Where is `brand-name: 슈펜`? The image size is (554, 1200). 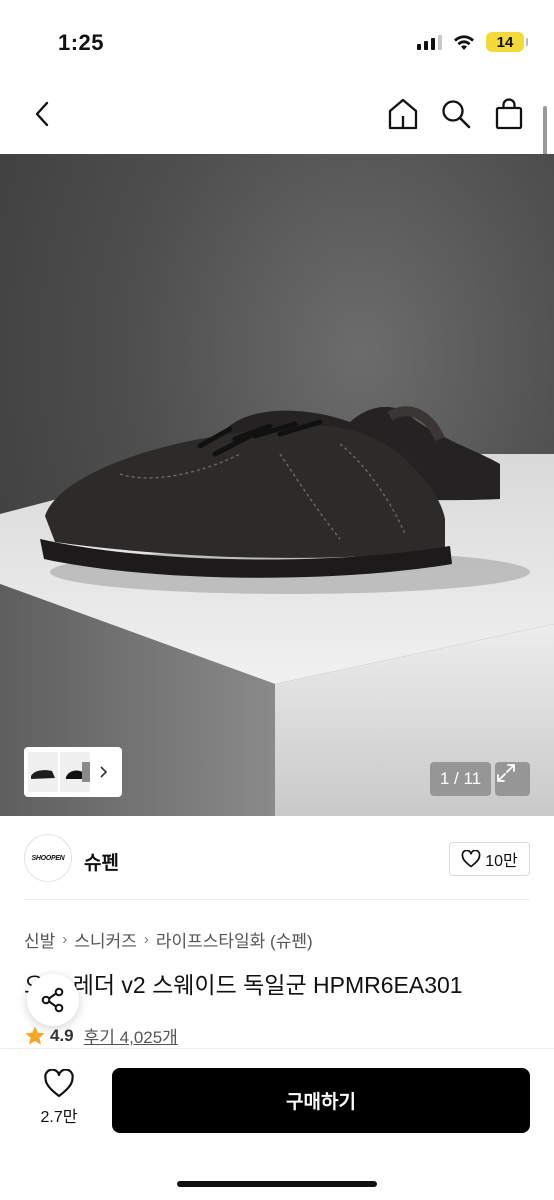 brand-name: 슈펜 is located at coordinates (101, 861).